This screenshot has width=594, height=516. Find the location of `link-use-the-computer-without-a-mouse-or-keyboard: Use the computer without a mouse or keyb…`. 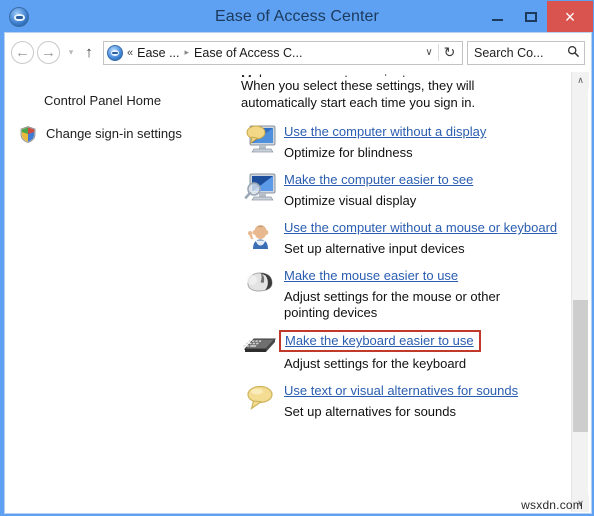

link-use-the-computer-without-a-mouse-or-keyboard: Use the computer without a mouse or keyb… is located at coordinates (420, 227).